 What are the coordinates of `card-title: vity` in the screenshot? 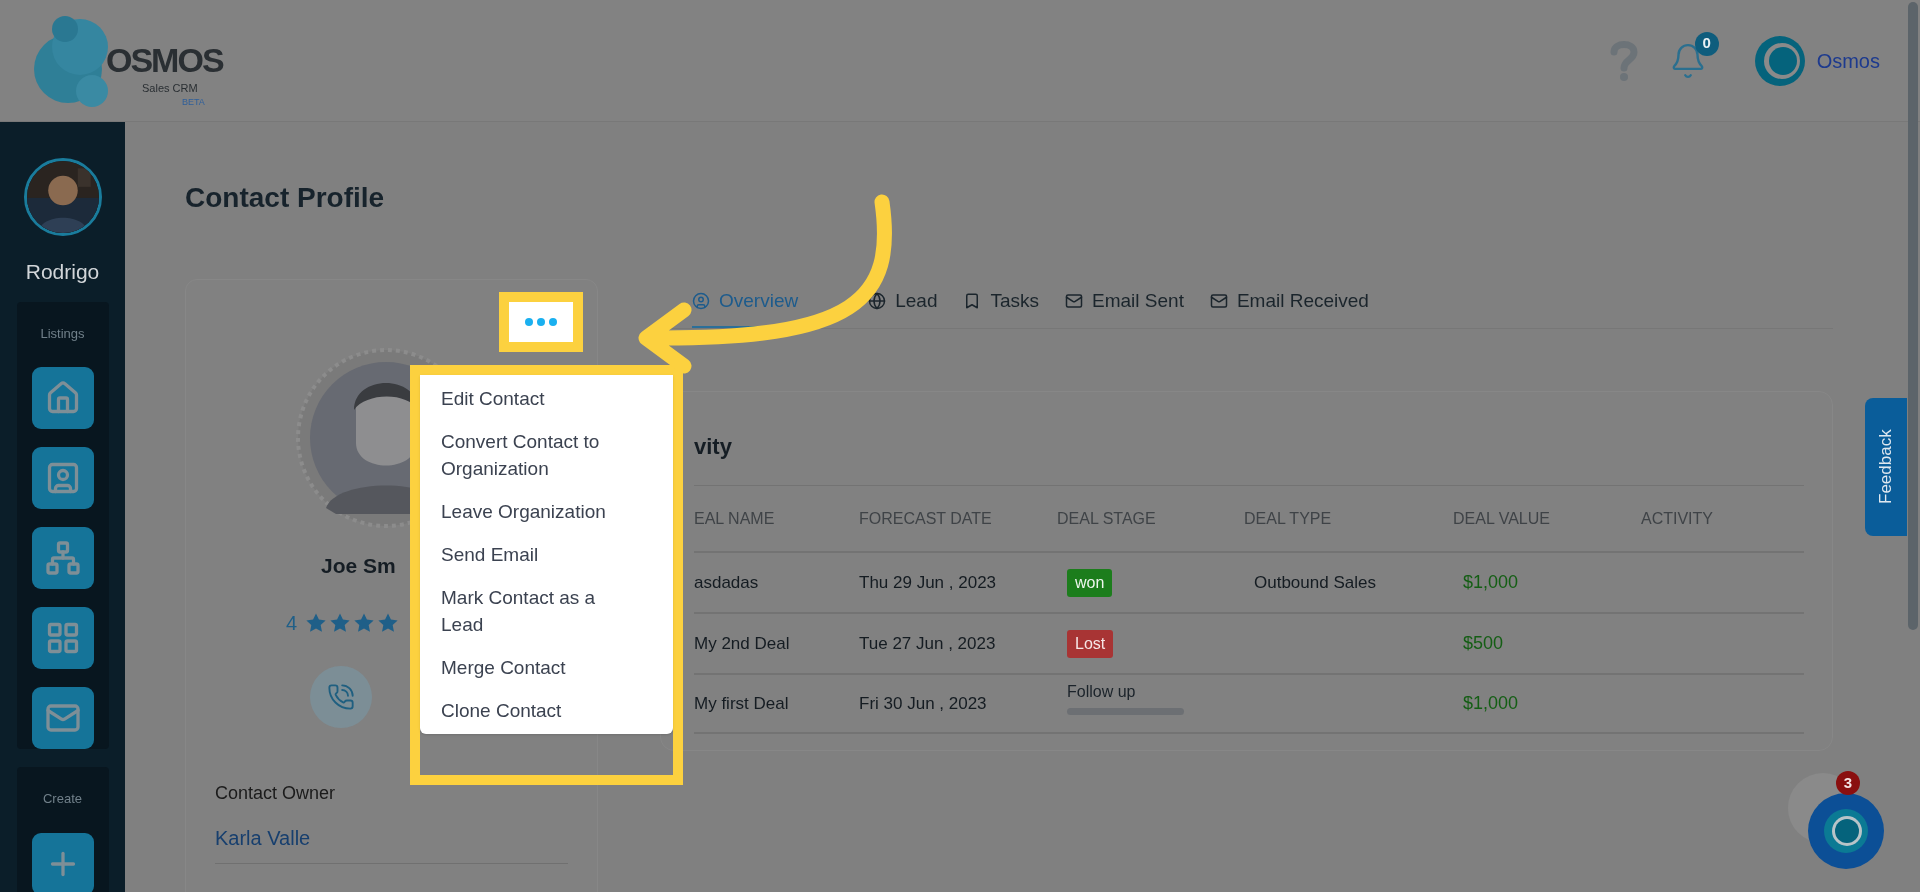 It's located at (713, 447).